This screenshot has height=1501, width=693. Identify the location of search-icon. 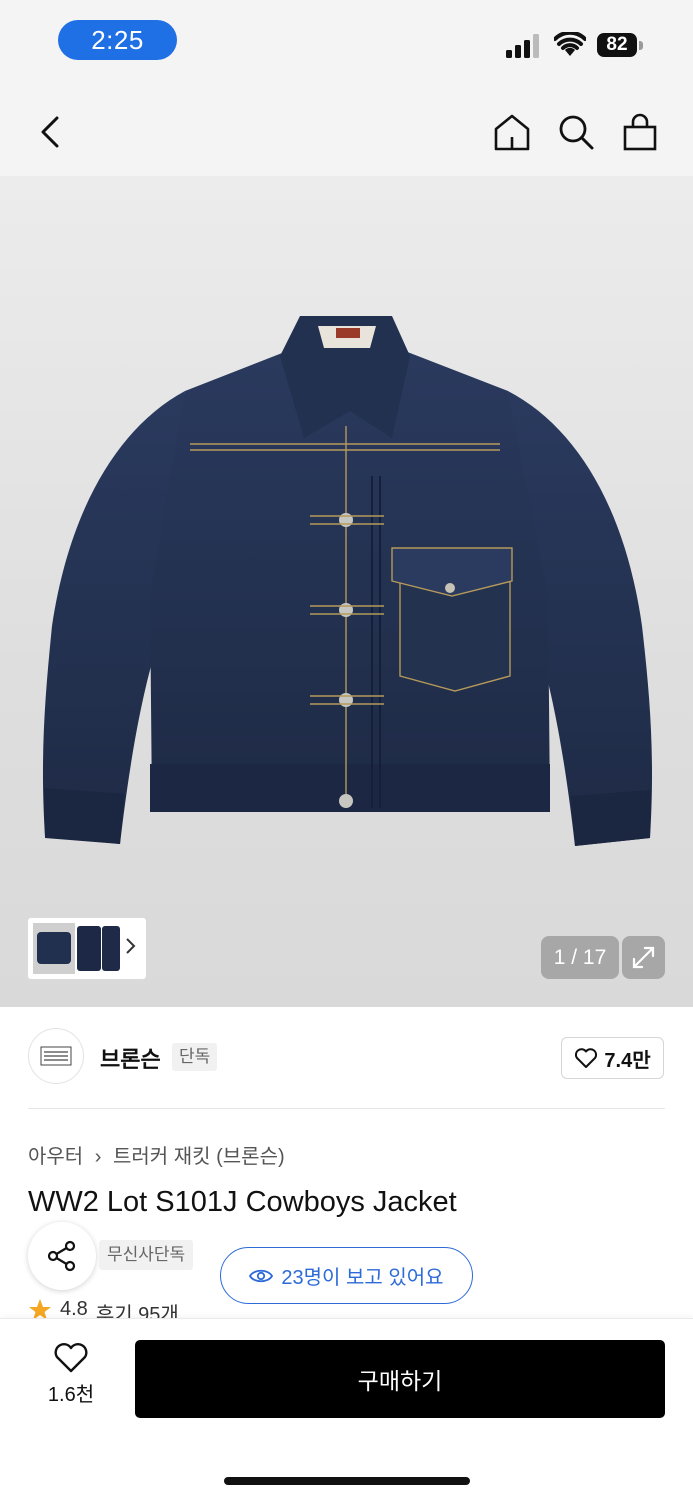
(576, 132).